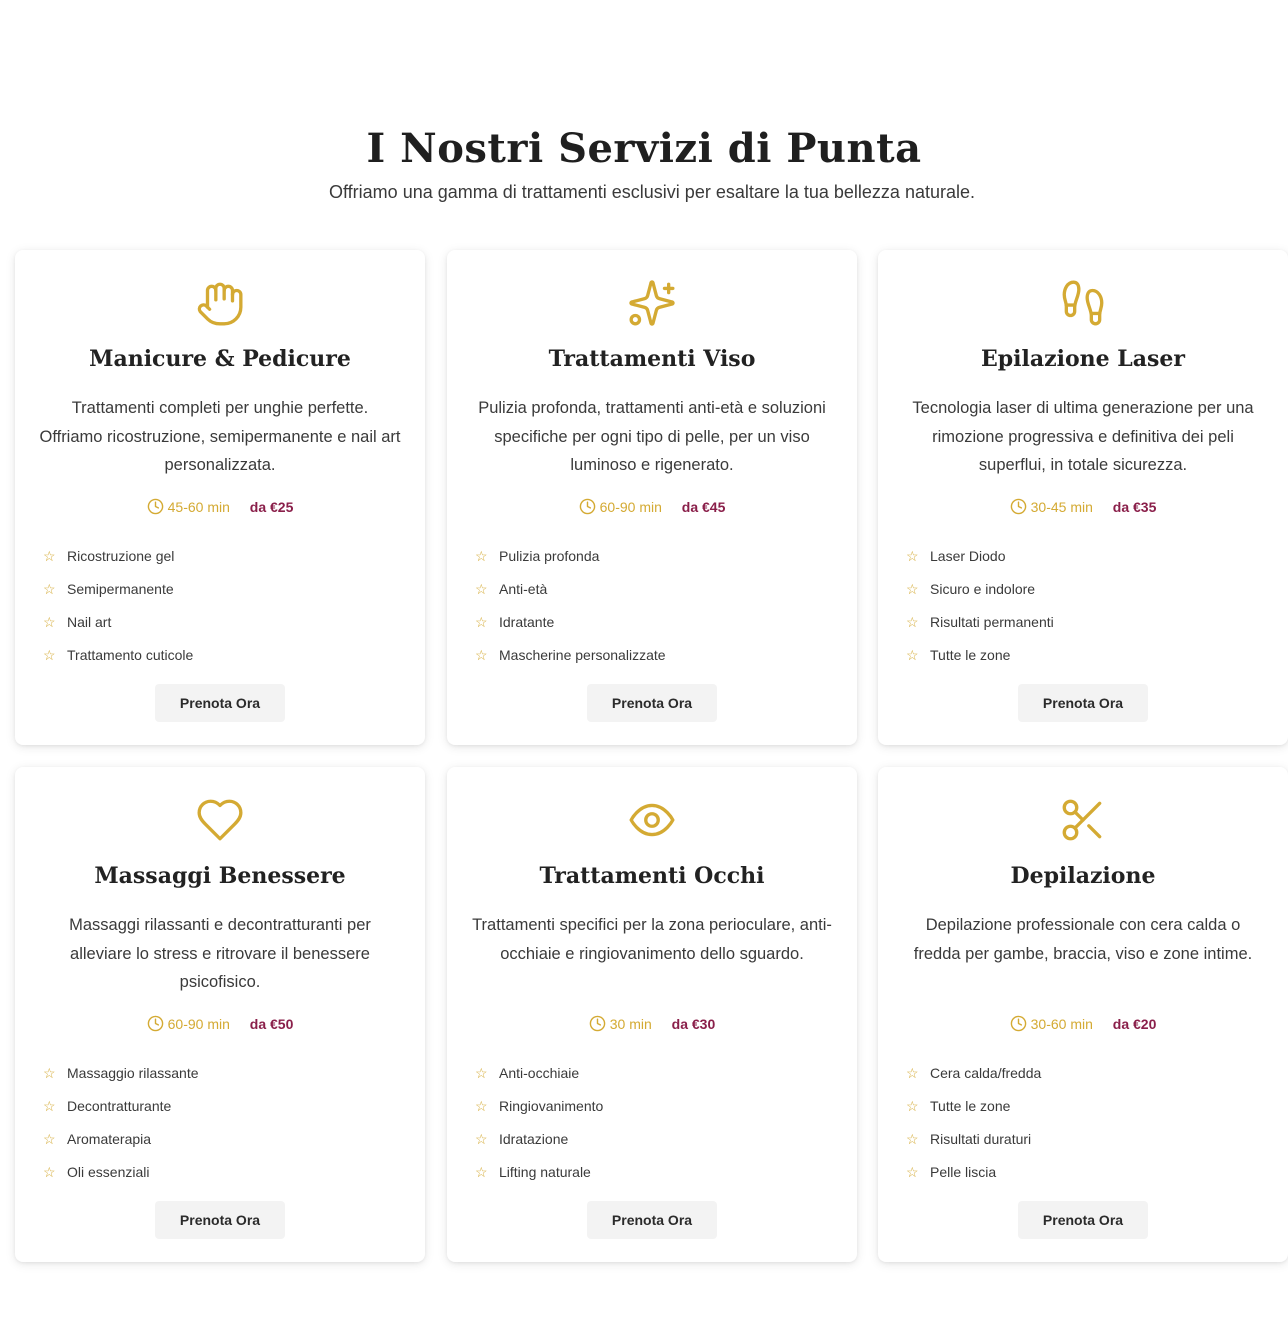  I want to click on service-title: Manicure & Pedicure, so click(220, 359).